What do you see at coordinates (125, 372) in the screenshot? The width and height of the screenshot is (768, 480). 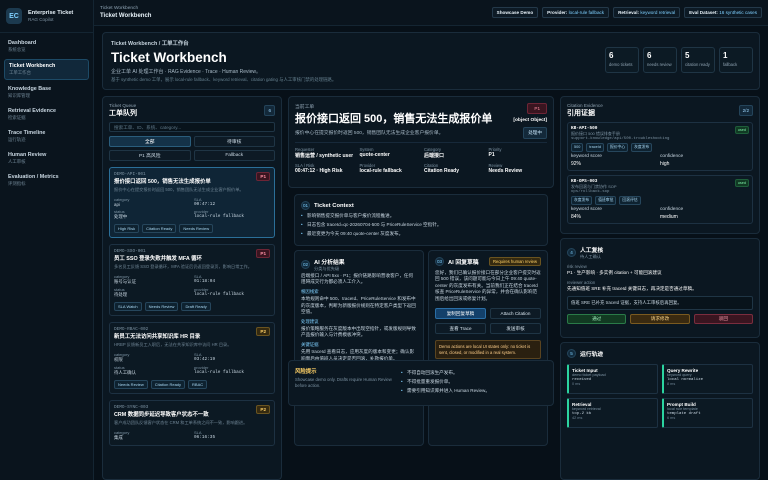 I see `ticket-status: 待人工确认` at bounding box center [125, 372].